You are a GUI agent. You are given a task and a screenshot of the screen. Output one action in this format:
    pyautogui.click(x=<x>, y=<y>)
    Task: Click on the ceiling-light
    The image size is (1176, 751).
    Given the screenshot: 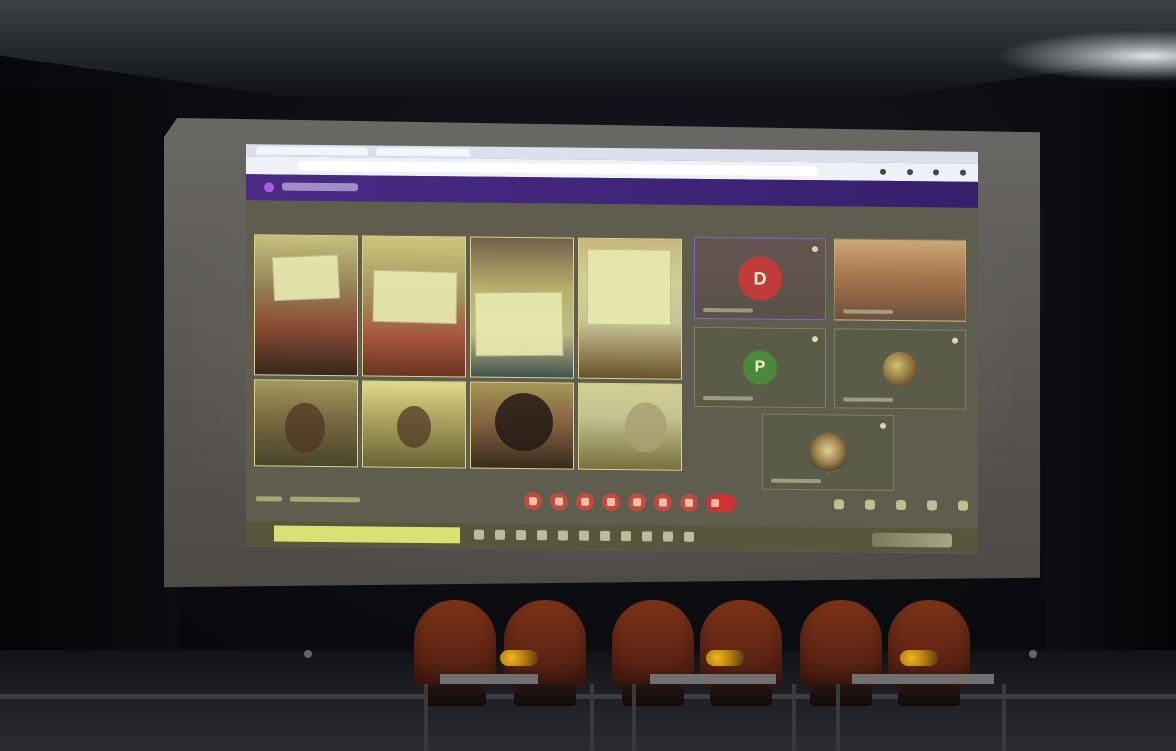 What is the action you would take?
    pyautogui.click(x=1086, y=56)
    